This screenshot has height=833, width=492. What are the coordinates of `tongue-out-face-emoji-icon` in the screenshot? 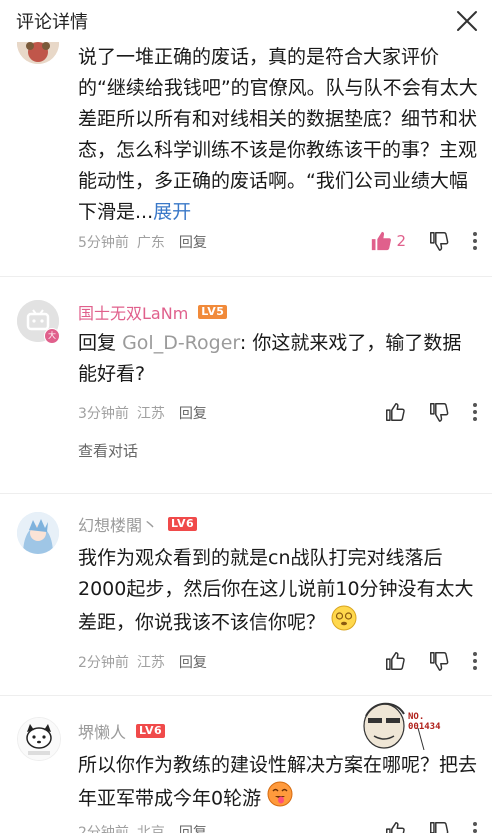 It's located at (280, 799).